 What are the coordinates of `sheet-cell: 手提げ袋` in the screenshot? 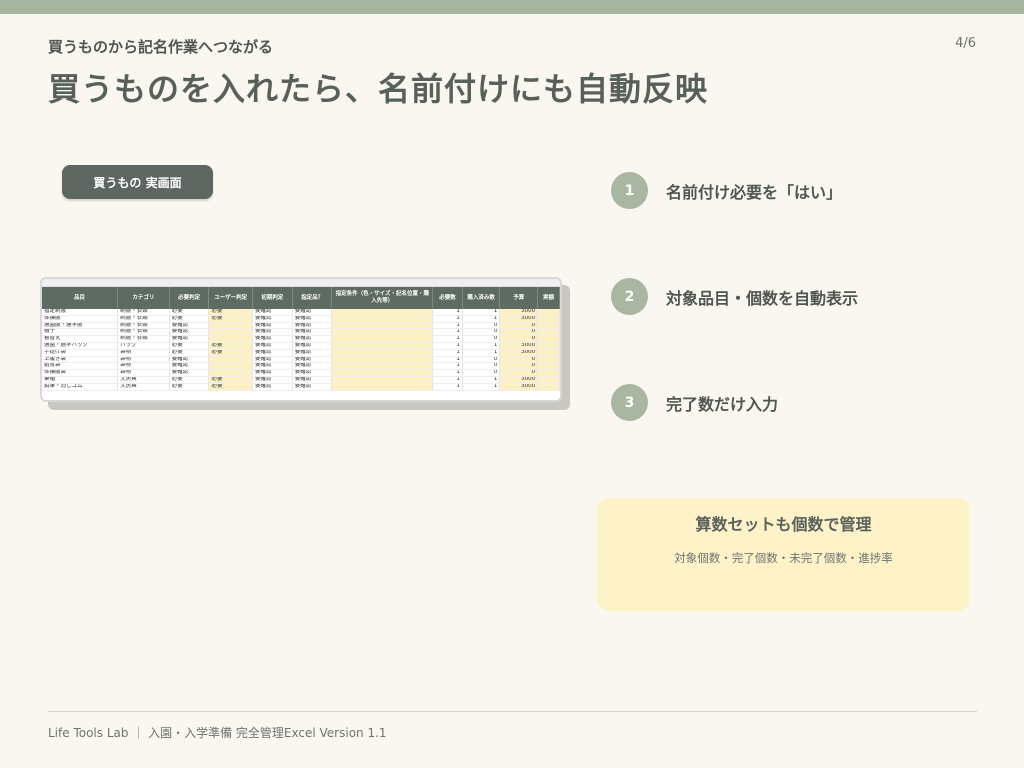 It's located at (80, 353).